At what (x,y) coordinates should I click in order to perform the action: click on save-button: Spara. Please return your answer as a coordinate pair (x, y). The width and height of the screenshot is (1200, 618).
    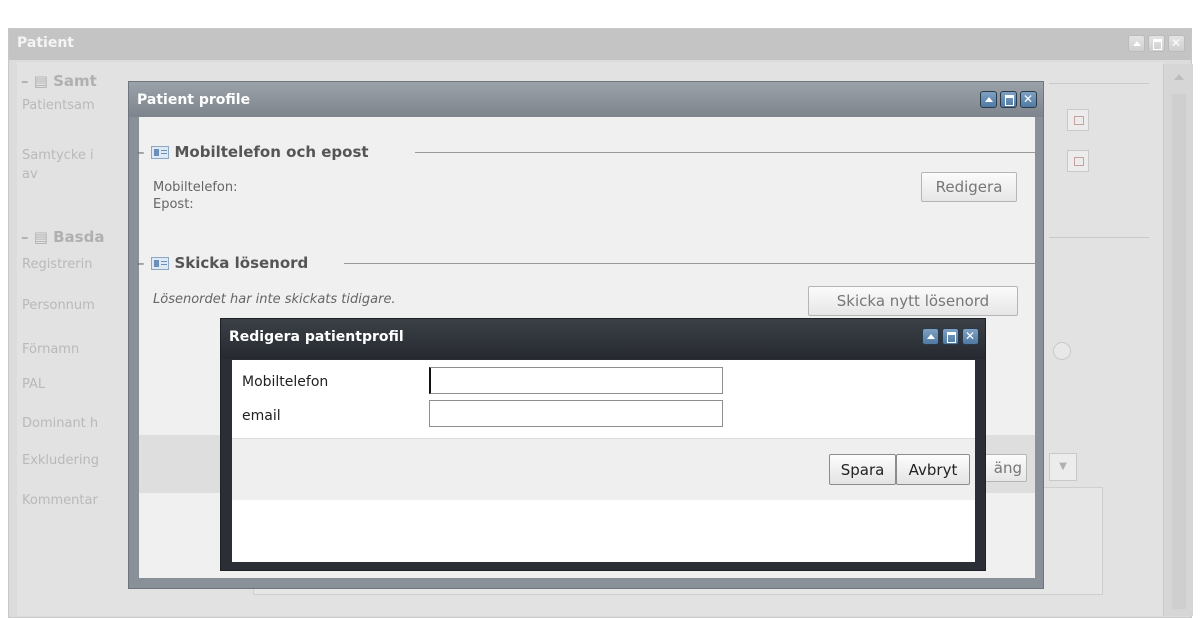
    Looking at the image, I should click on (862, 469).